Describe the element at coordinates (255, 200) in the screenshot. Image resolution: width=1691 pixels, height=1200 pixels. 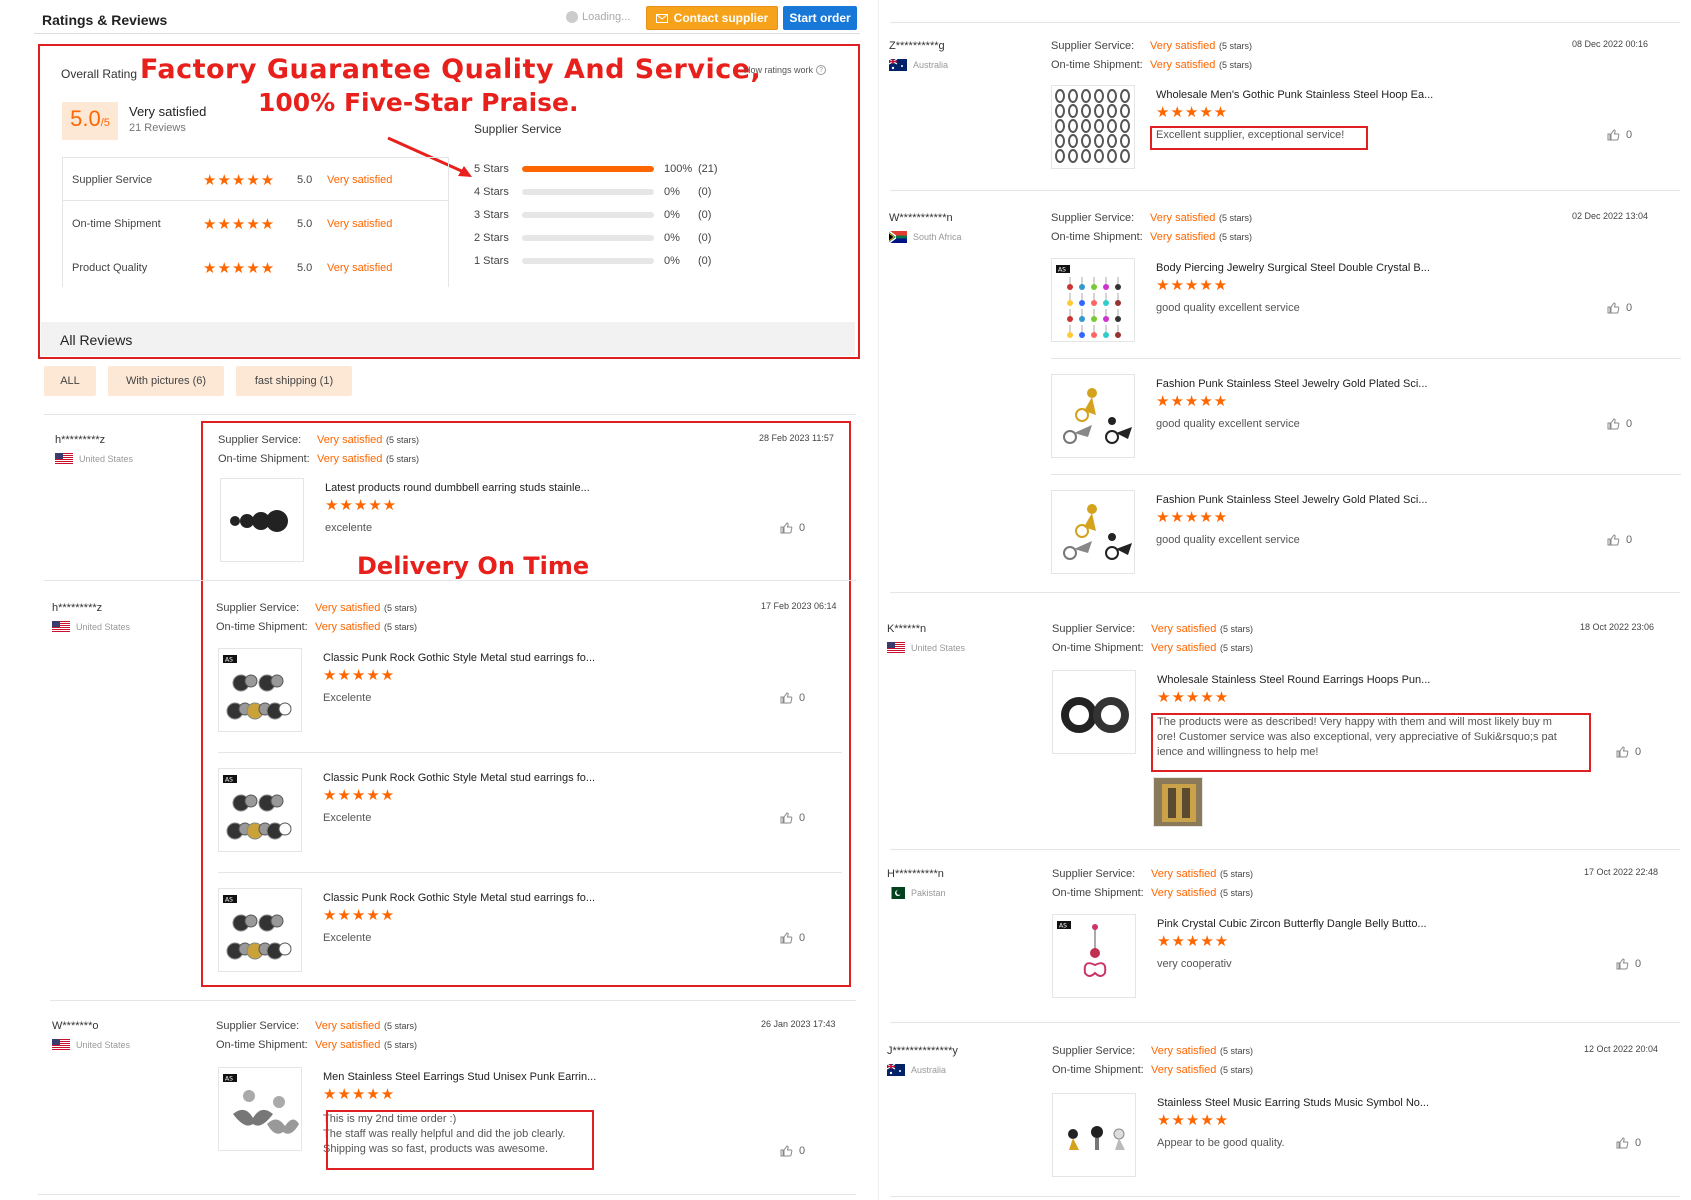
I see `table-divider` at that location.